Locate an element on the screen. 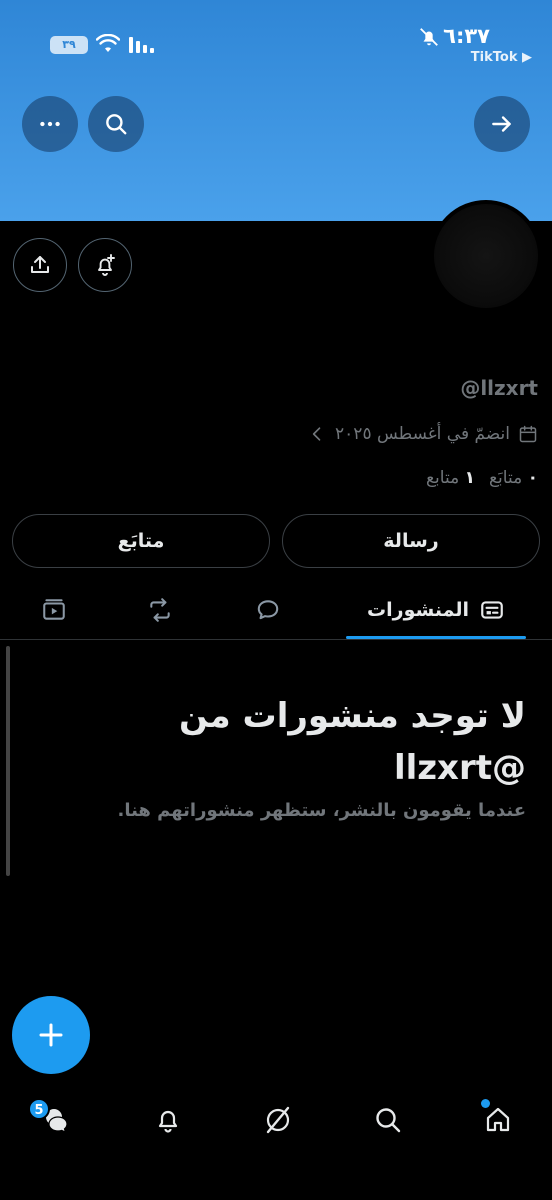 This screenshot has width=552, height=1200. plus-icon is located at coordinates (51, 1035).